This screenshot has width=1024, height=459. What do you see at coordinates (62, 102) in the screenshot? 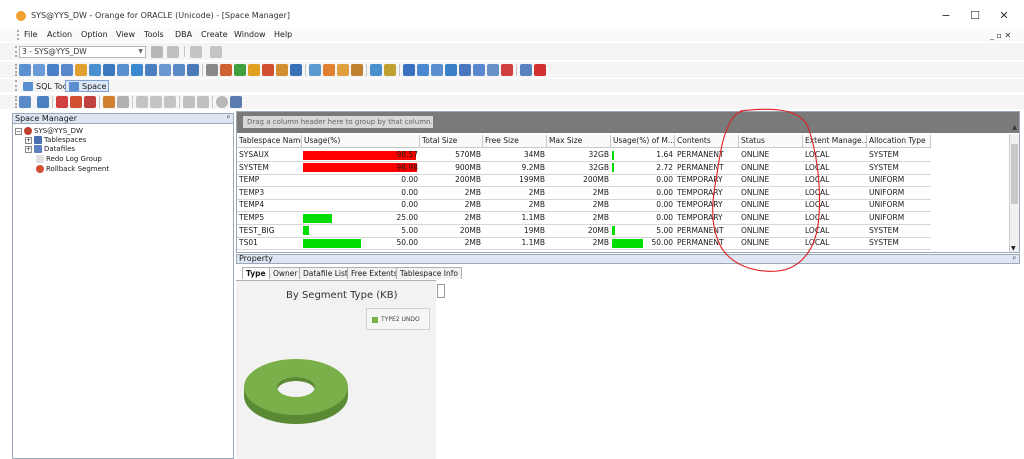
I see `create-icon` at bounding box center [62, 102].